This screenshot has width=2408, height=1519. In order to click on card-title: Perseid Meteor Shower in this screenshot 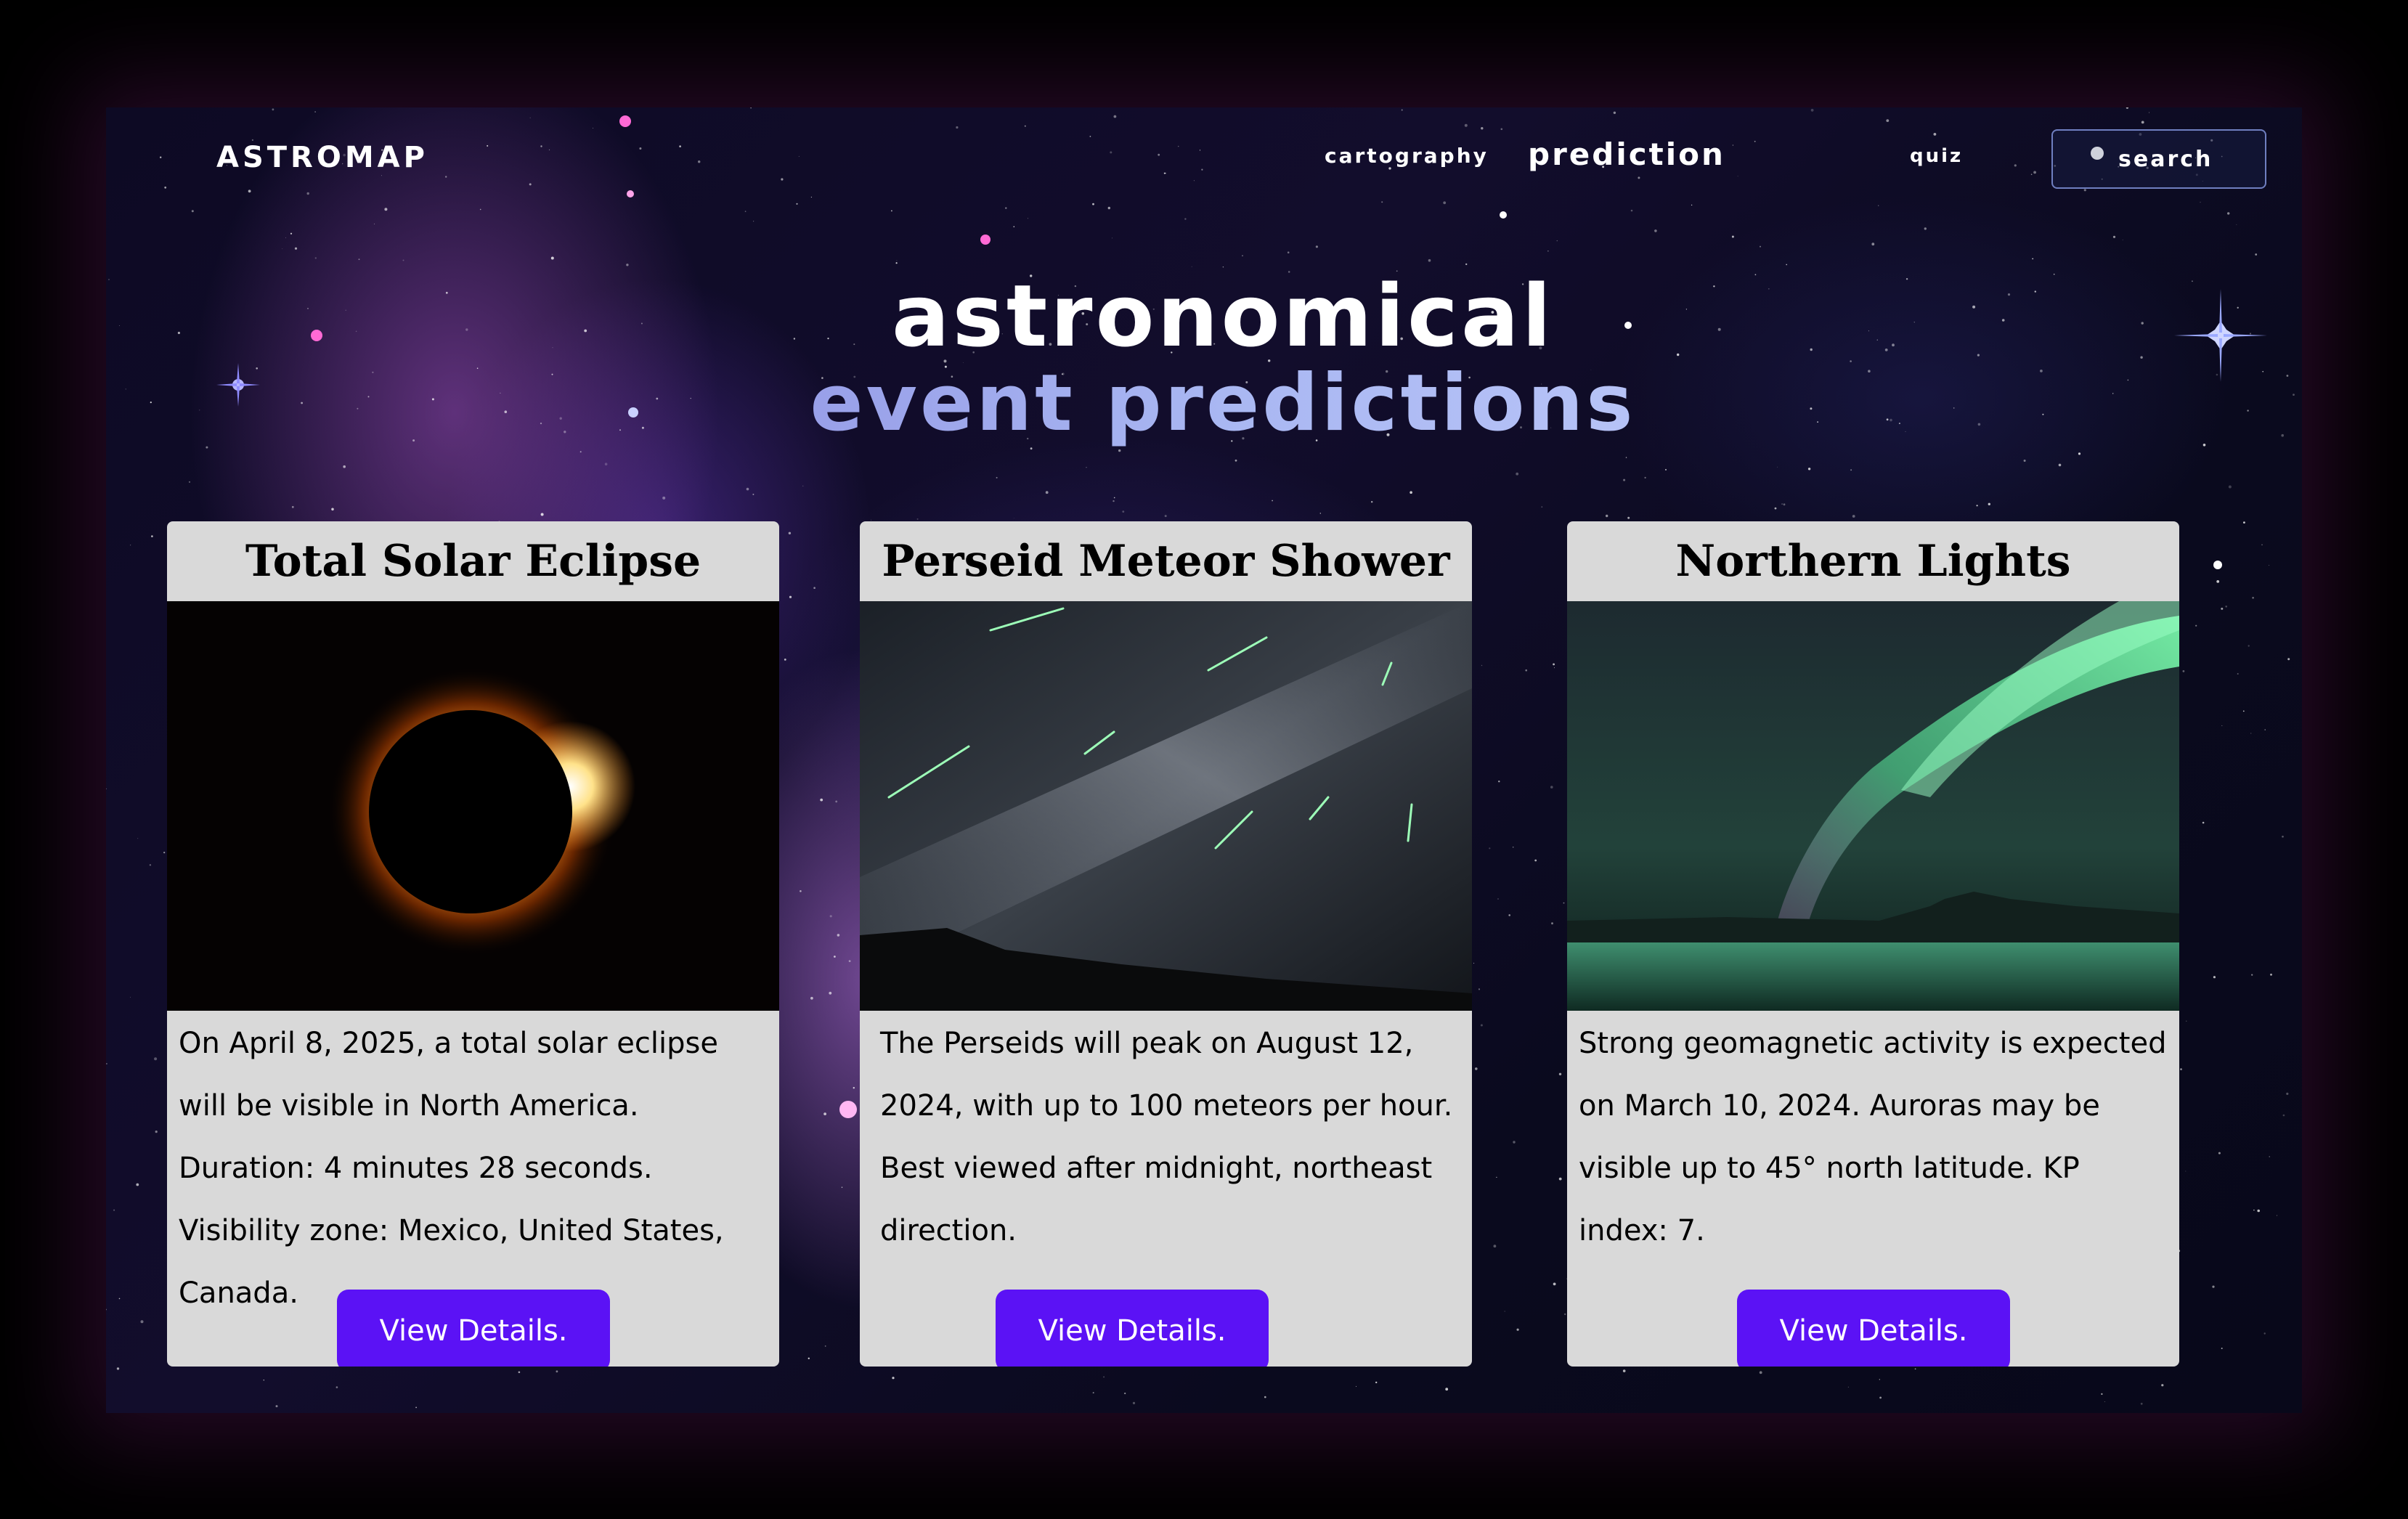, I will do `click(1166, 561)`.